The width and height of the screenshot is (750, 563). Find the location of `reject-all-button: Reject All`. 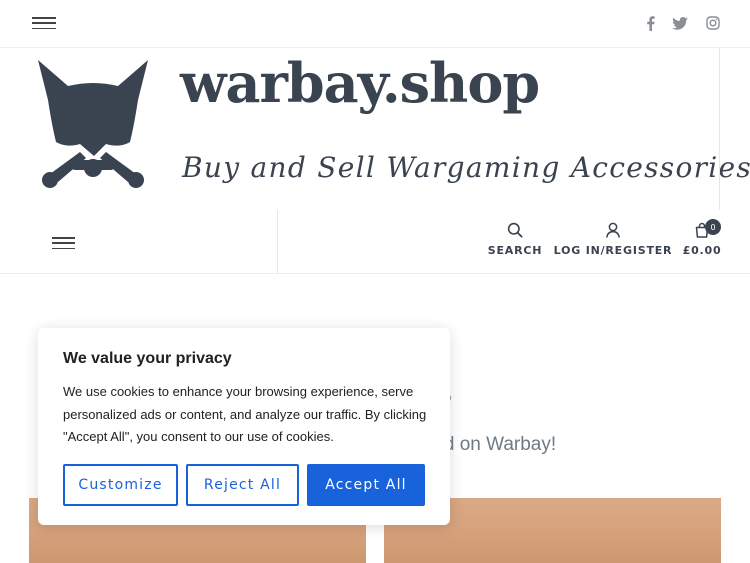

reject-all-button: Reject All is located at coordinates (242, 485).